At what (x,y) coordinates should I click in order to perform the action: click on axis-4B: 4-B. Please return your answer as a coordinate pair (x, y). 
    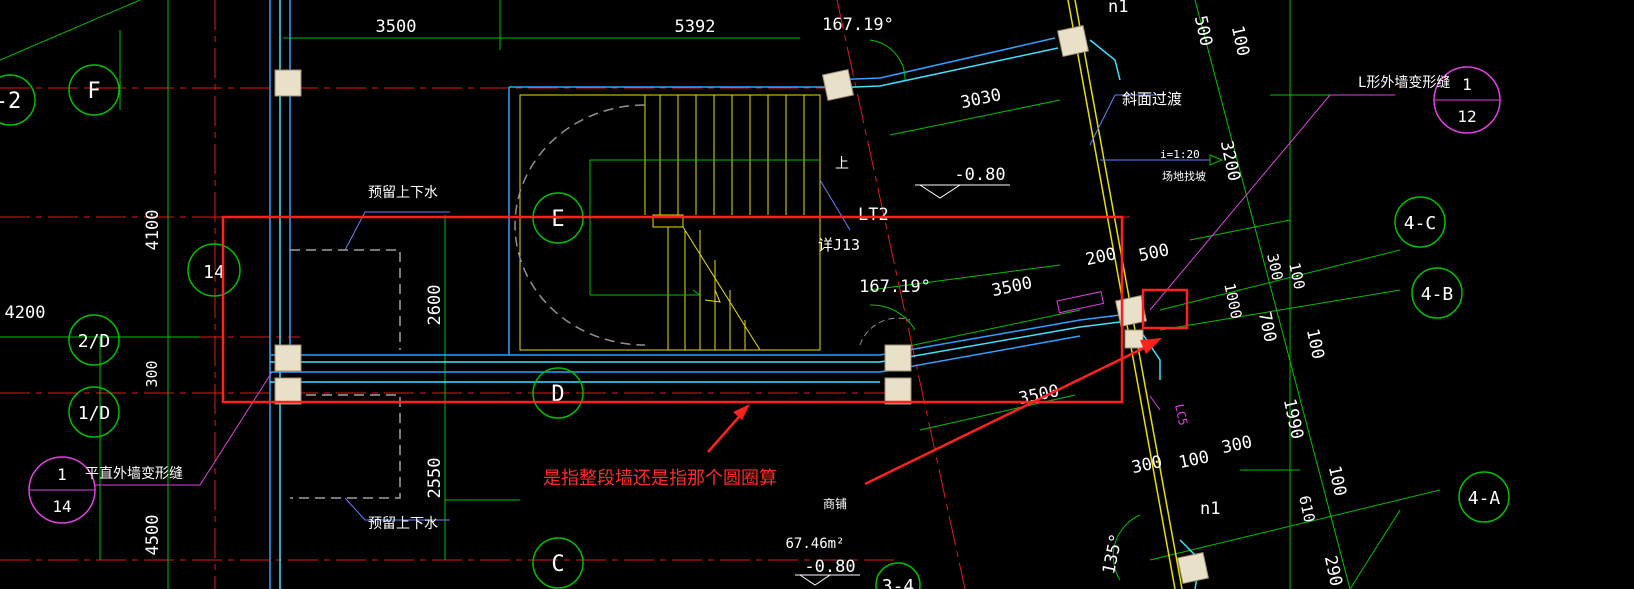
    Looking at the image, I should click on (1437, 294).